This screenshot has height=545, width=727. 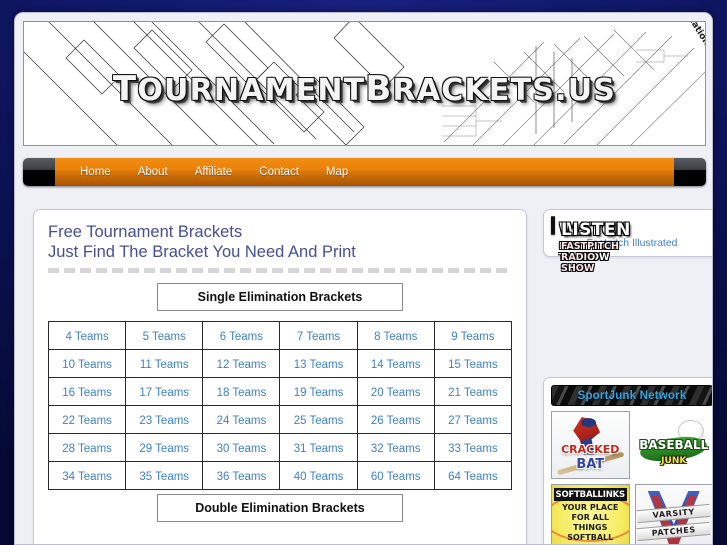 I want to click on table-cell: 12 Teams, so click(x=241, y=363).